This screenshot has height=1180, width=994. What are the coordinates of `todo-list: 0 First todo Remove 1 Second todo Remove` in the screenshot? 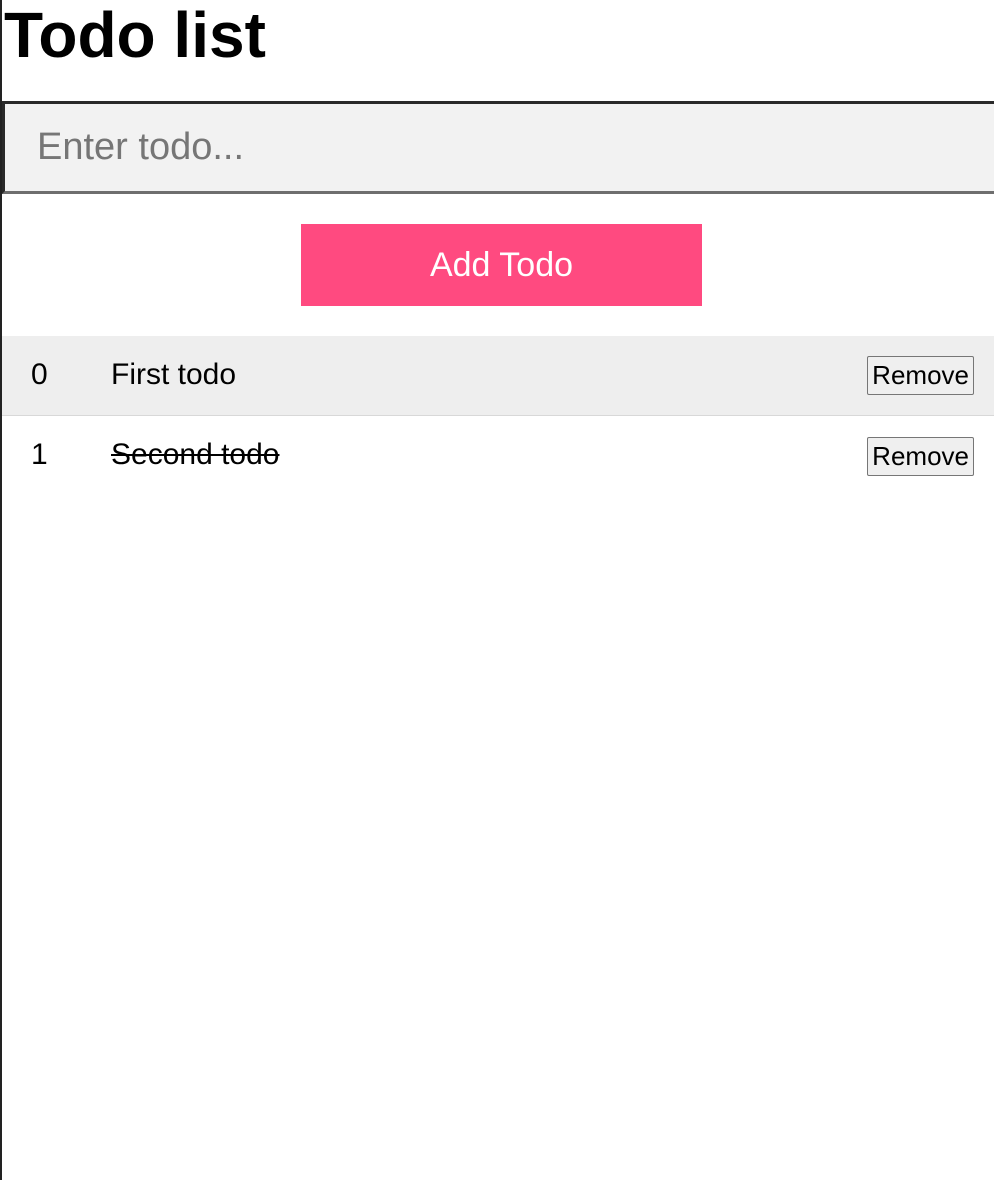 It's located at (498, 416).